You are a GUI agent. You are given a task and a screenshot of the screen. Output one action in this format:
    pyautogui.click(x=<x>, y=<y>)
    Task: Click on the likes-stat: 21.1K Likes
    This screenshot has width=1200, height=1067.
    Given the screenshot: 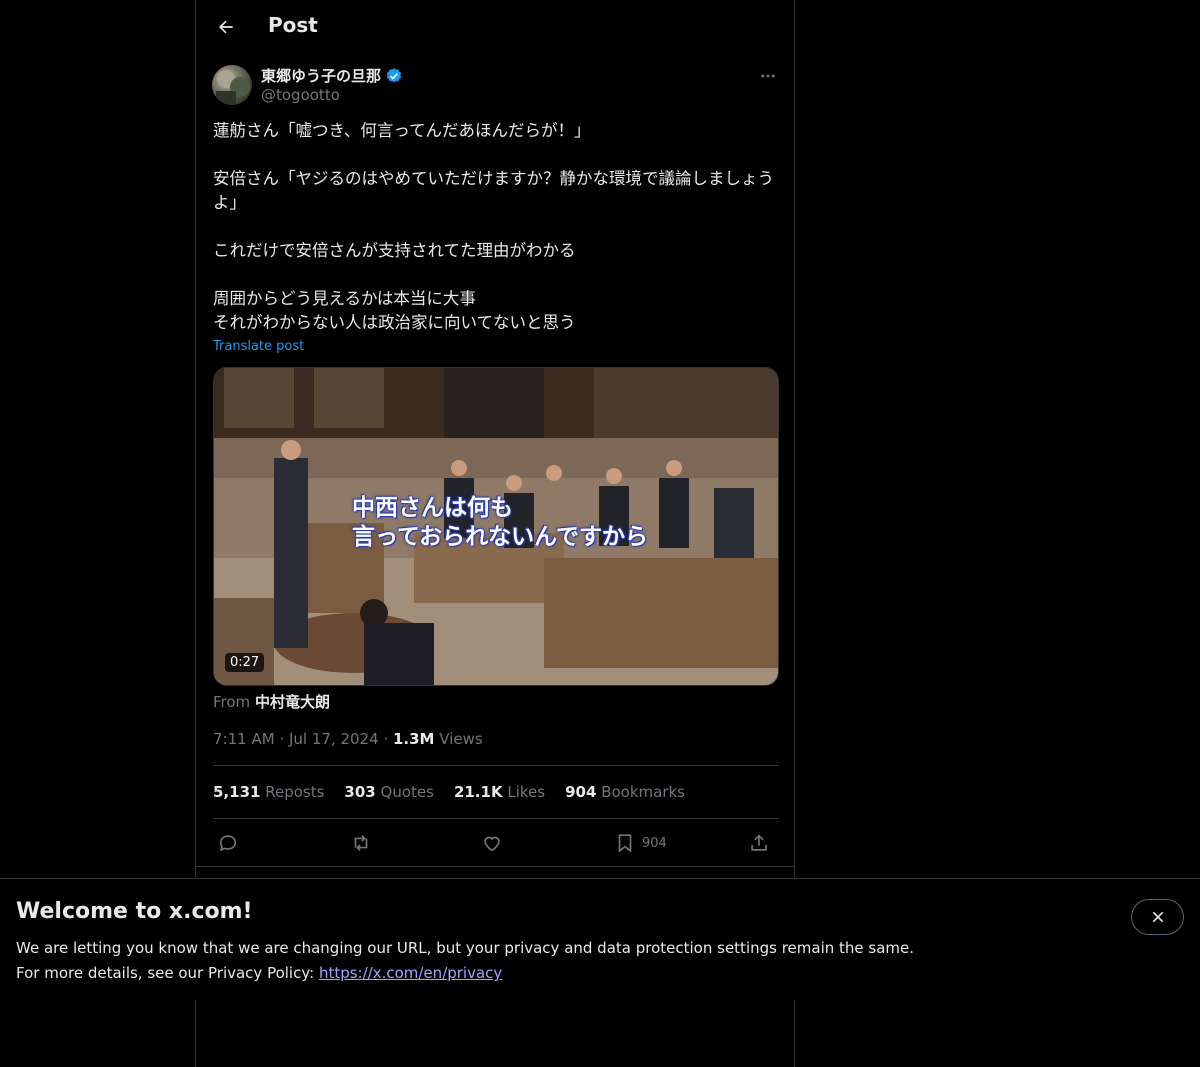 What is the action you would take?
    pyautogui.click(x=499, y=792)
    